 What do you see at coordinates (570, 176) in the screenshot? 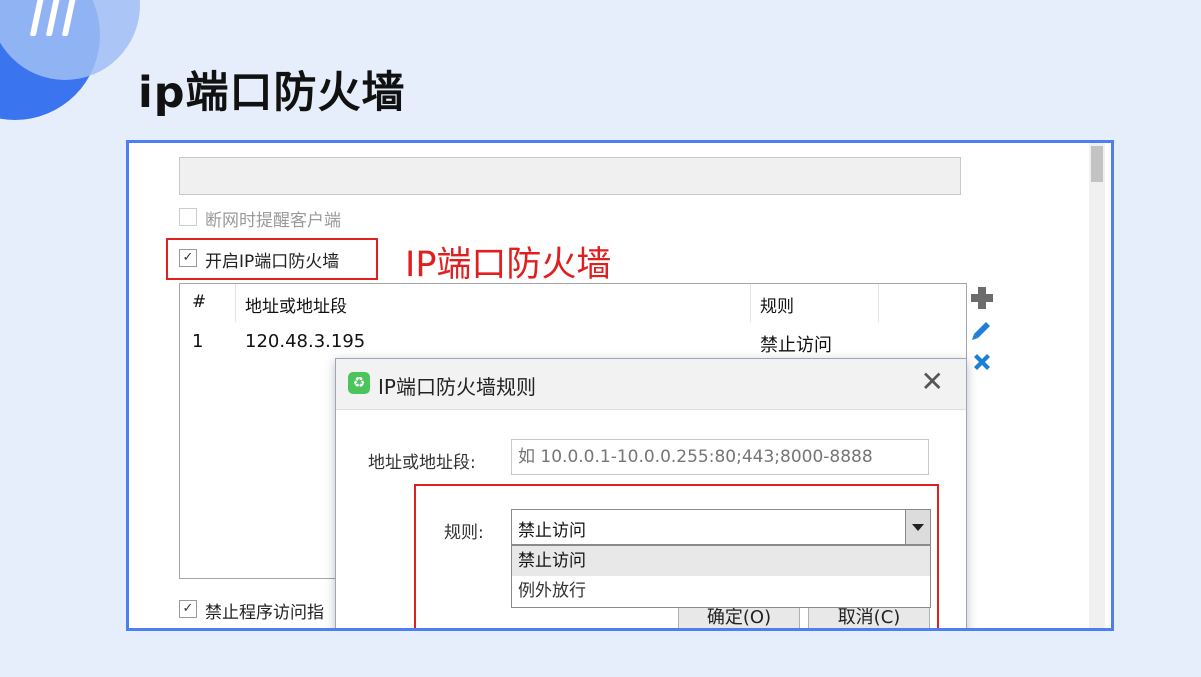
I see `top-field` at bounding box center [570, 176].